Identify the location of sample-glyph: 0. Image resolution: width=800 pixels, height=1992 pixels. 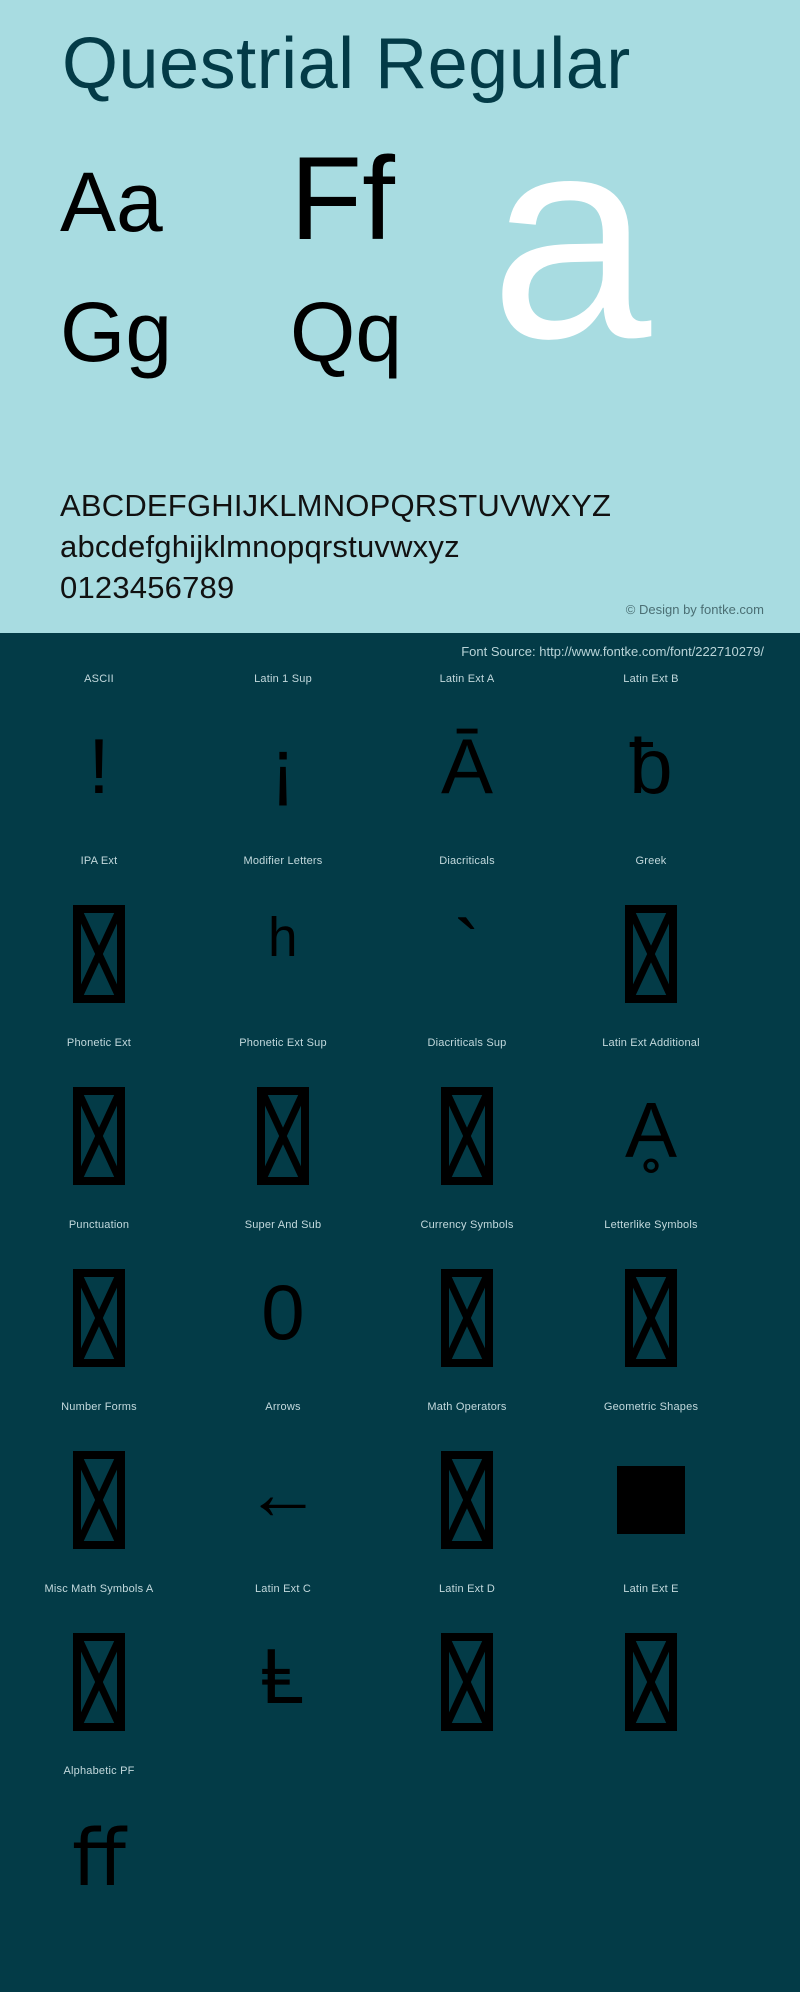
(283, 1312).